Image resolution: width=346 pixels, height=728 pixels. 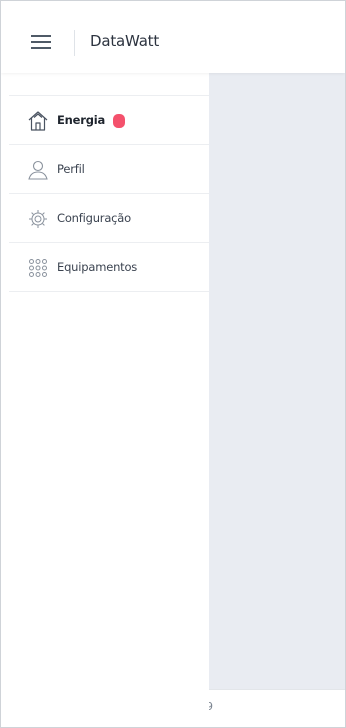 What do you see at coordinates (97, 267) in the screenshot?
I see `sidebar-item-label: Equipamentos` at bounding box center [97, 267].